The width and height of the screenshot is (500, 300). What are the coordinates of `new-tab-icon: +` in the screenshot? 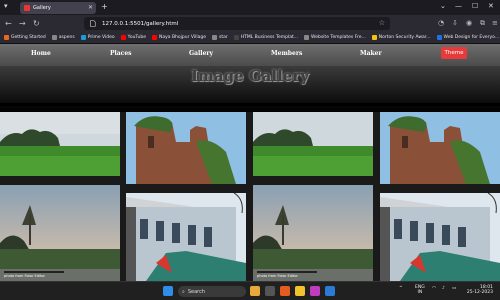 It's located at (104, 6).